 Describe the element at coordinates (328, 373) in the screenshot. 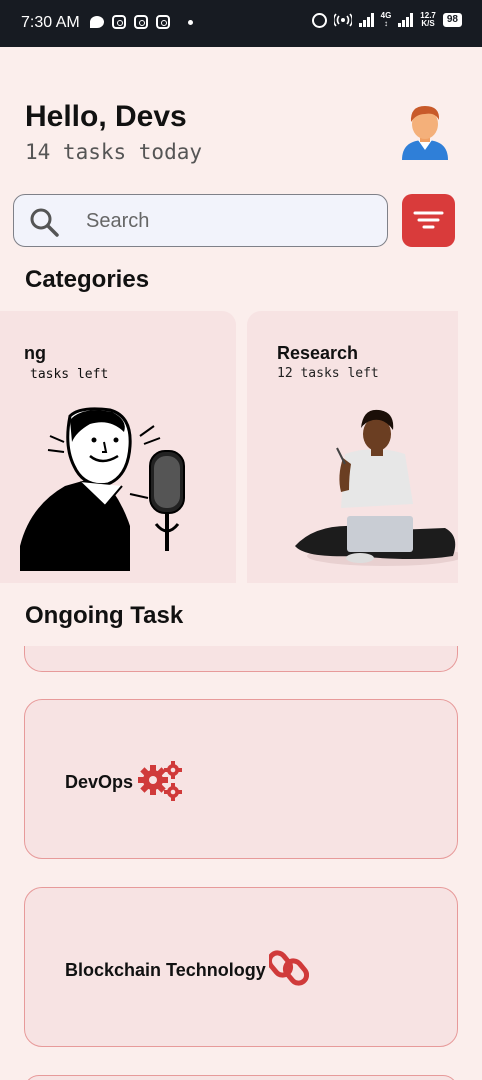

I see `category-count: 12 tasks left` at that location.